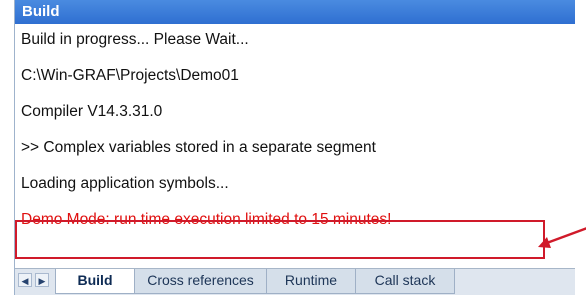 The height and width of the screenshot is (295, 586). I want to click on tab-call-stack: Call stack, so click(405, 281).